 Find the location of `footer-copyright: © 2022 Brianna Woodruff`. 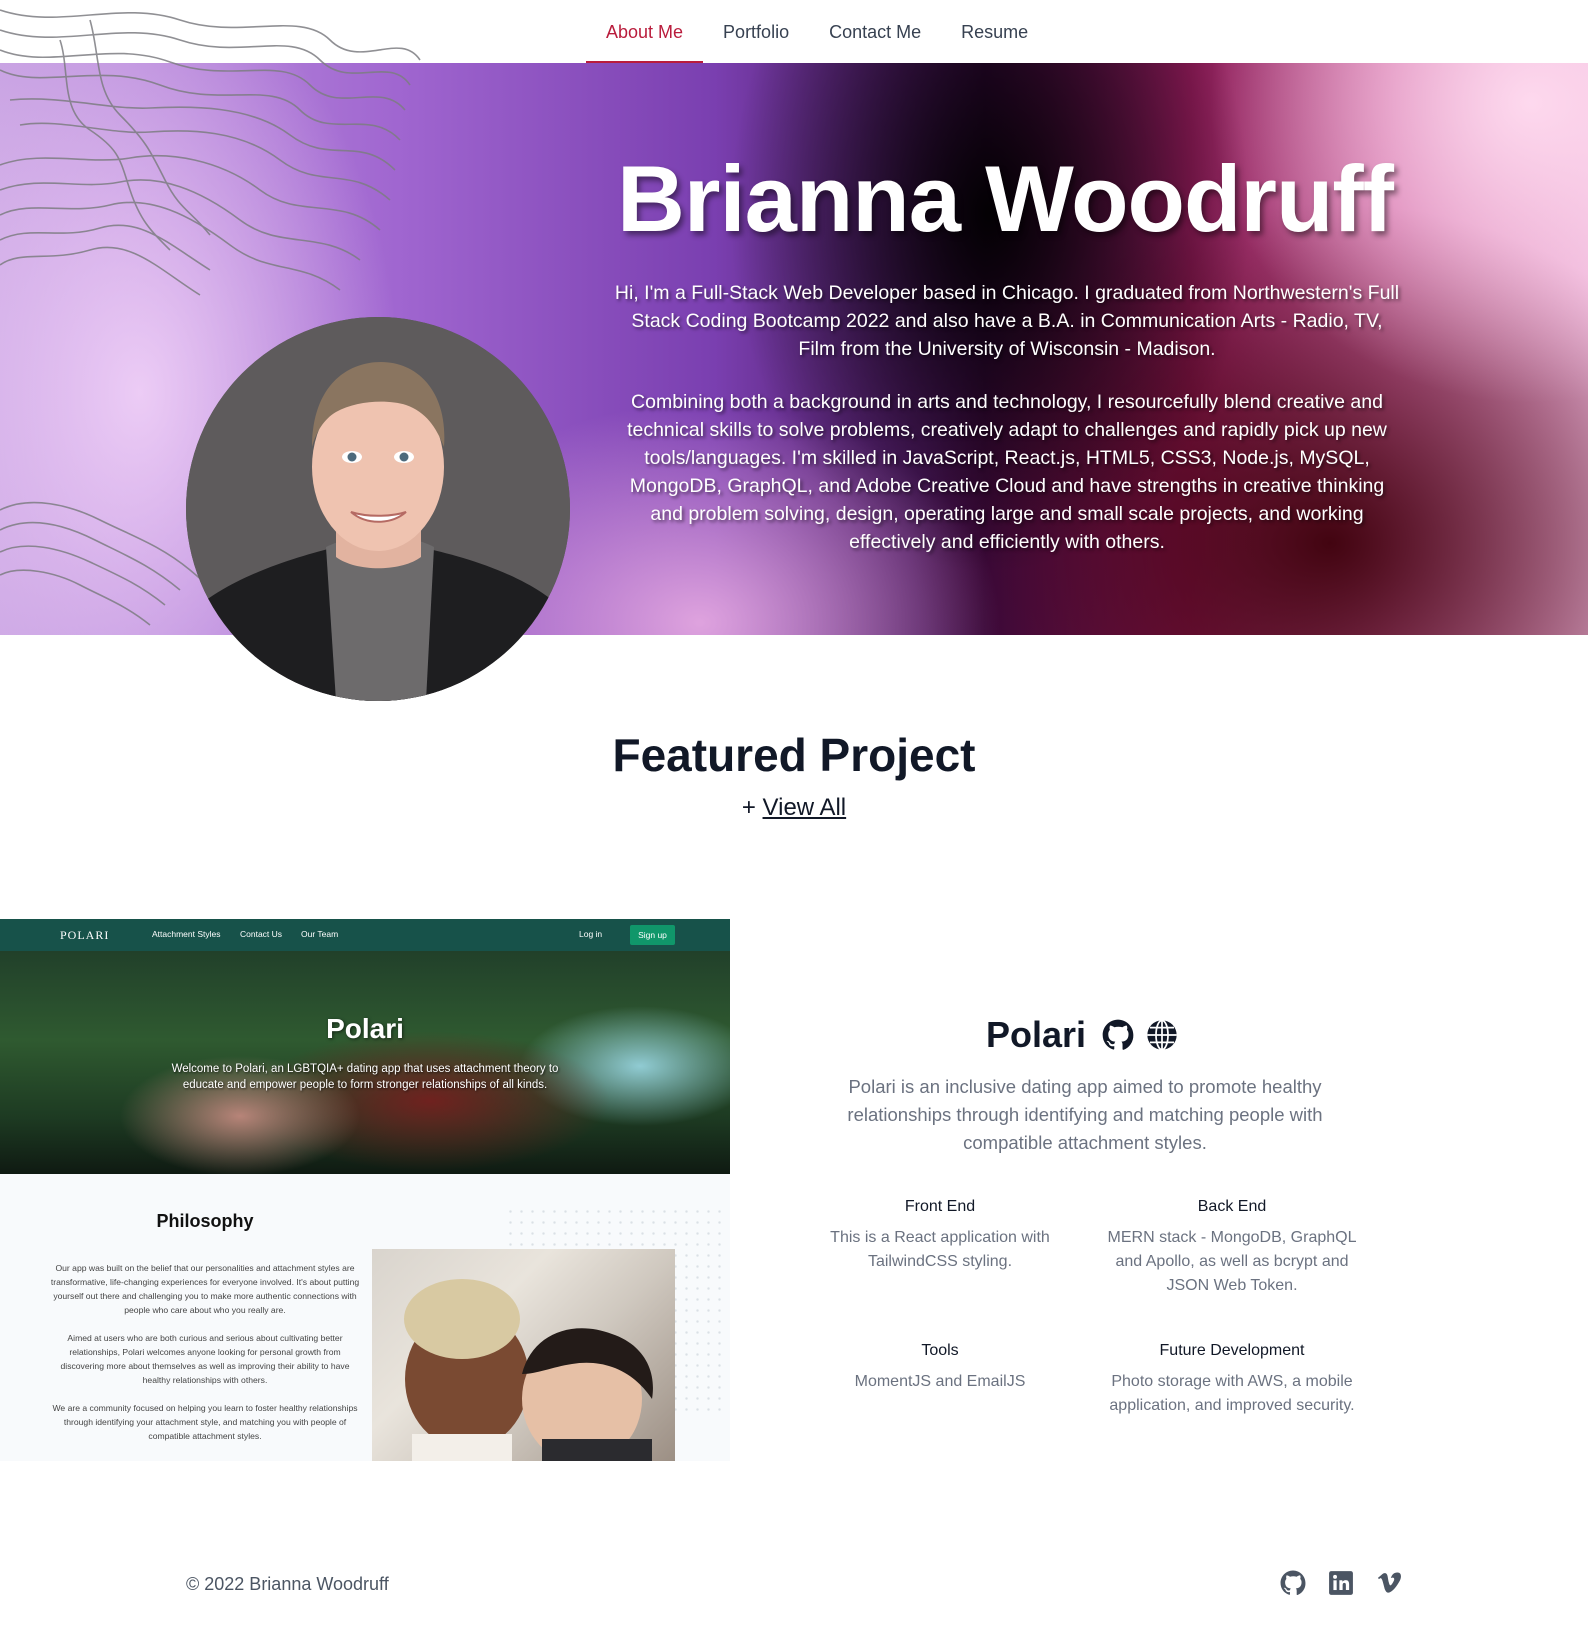

footer-copyright: © 2022 Brianna Woodruff is located at coordinates (287, 1584).